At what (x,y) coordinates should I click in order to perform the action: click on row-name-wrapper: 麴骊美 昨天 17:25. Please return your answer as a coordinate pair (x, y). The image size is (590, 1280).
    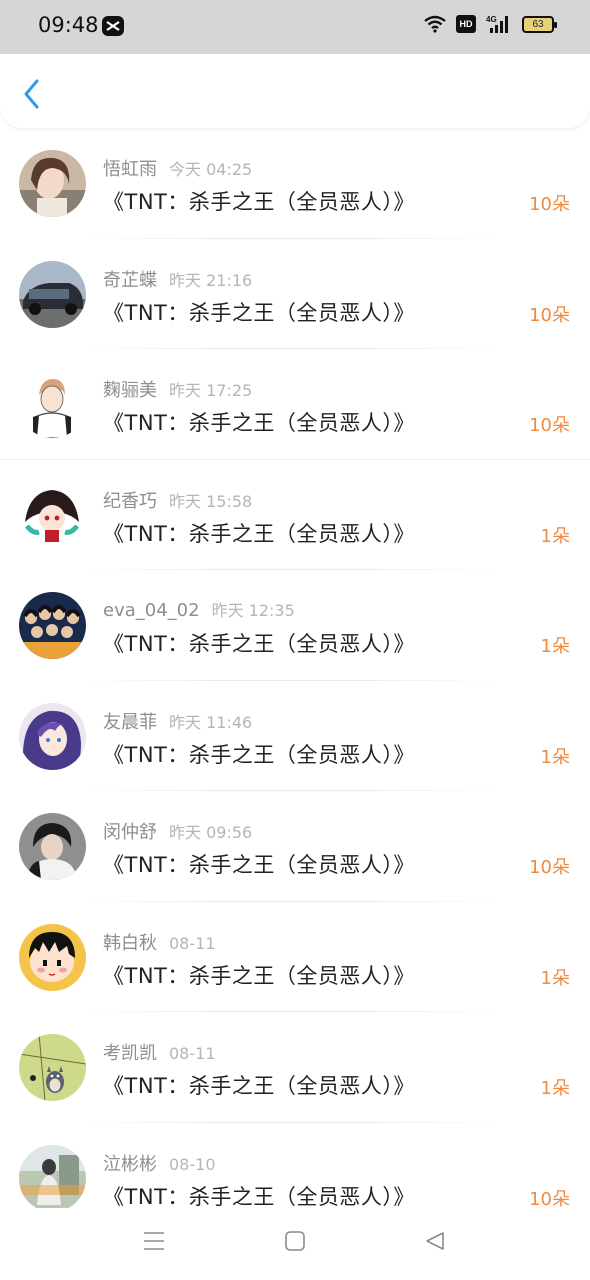
    Looking at the image, I should click on (177, 389).